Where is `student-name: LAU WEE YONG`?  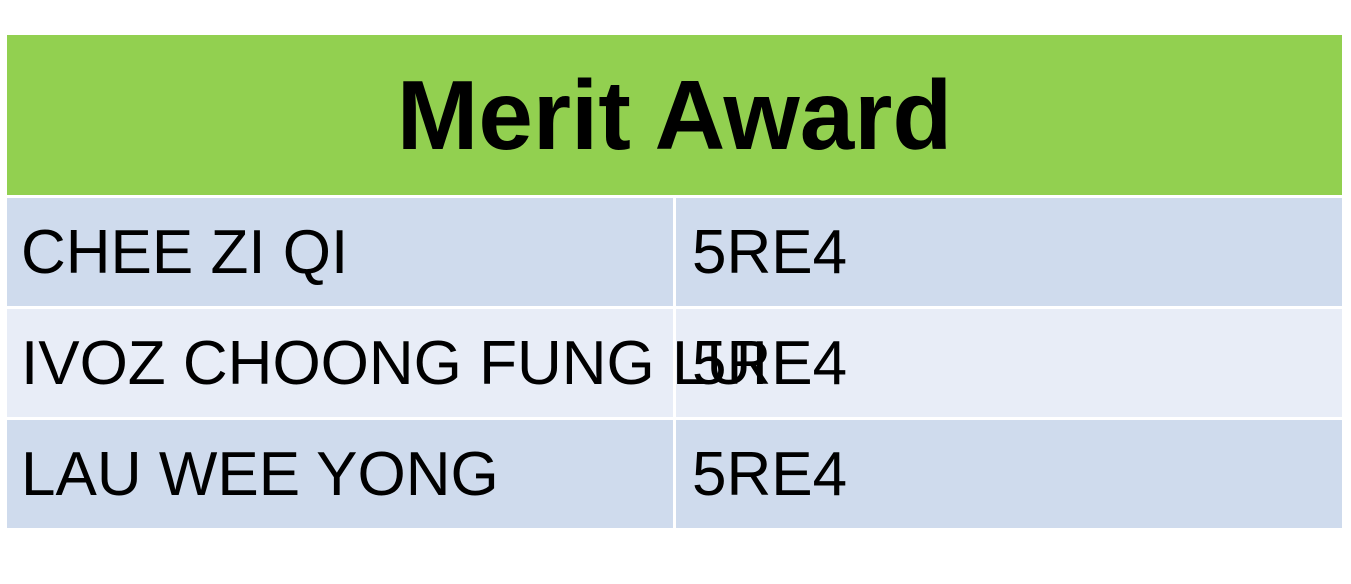 student-name: LAU WEE YONG is located at coordinates (340, 474).